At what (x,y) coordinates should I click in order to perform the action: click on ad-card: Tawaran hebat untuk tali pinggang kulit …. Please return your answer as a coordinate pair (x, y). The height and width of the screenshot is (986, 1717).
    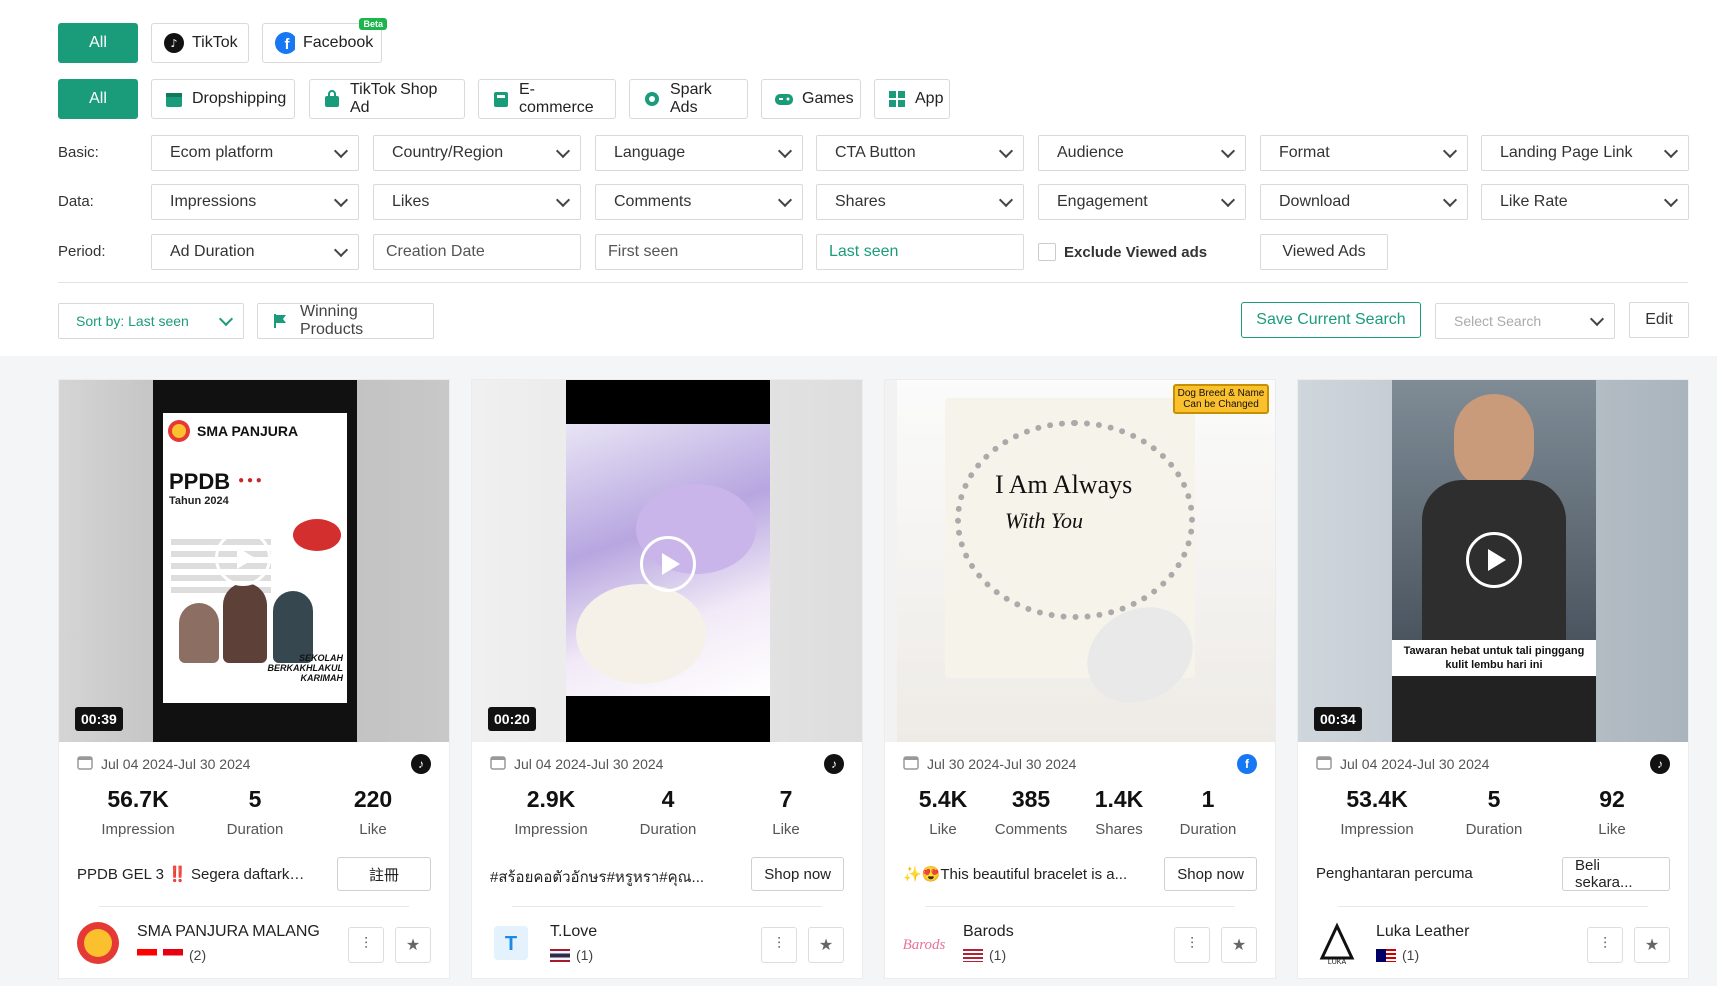
    Looking at the image, I should click on (1493, 679).